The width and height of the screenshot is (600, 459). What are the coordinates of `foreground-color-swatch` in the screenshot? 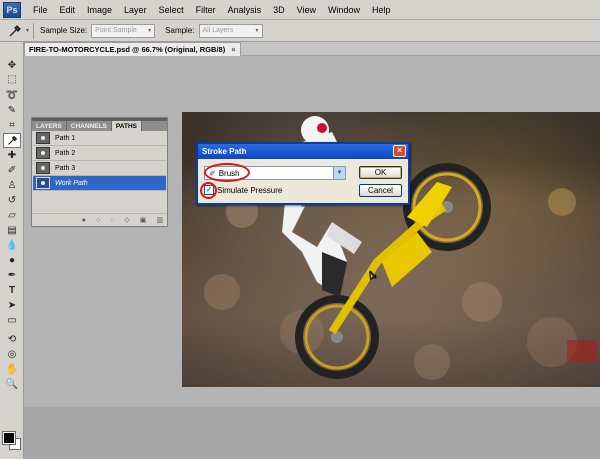 It's located at (9, 438).